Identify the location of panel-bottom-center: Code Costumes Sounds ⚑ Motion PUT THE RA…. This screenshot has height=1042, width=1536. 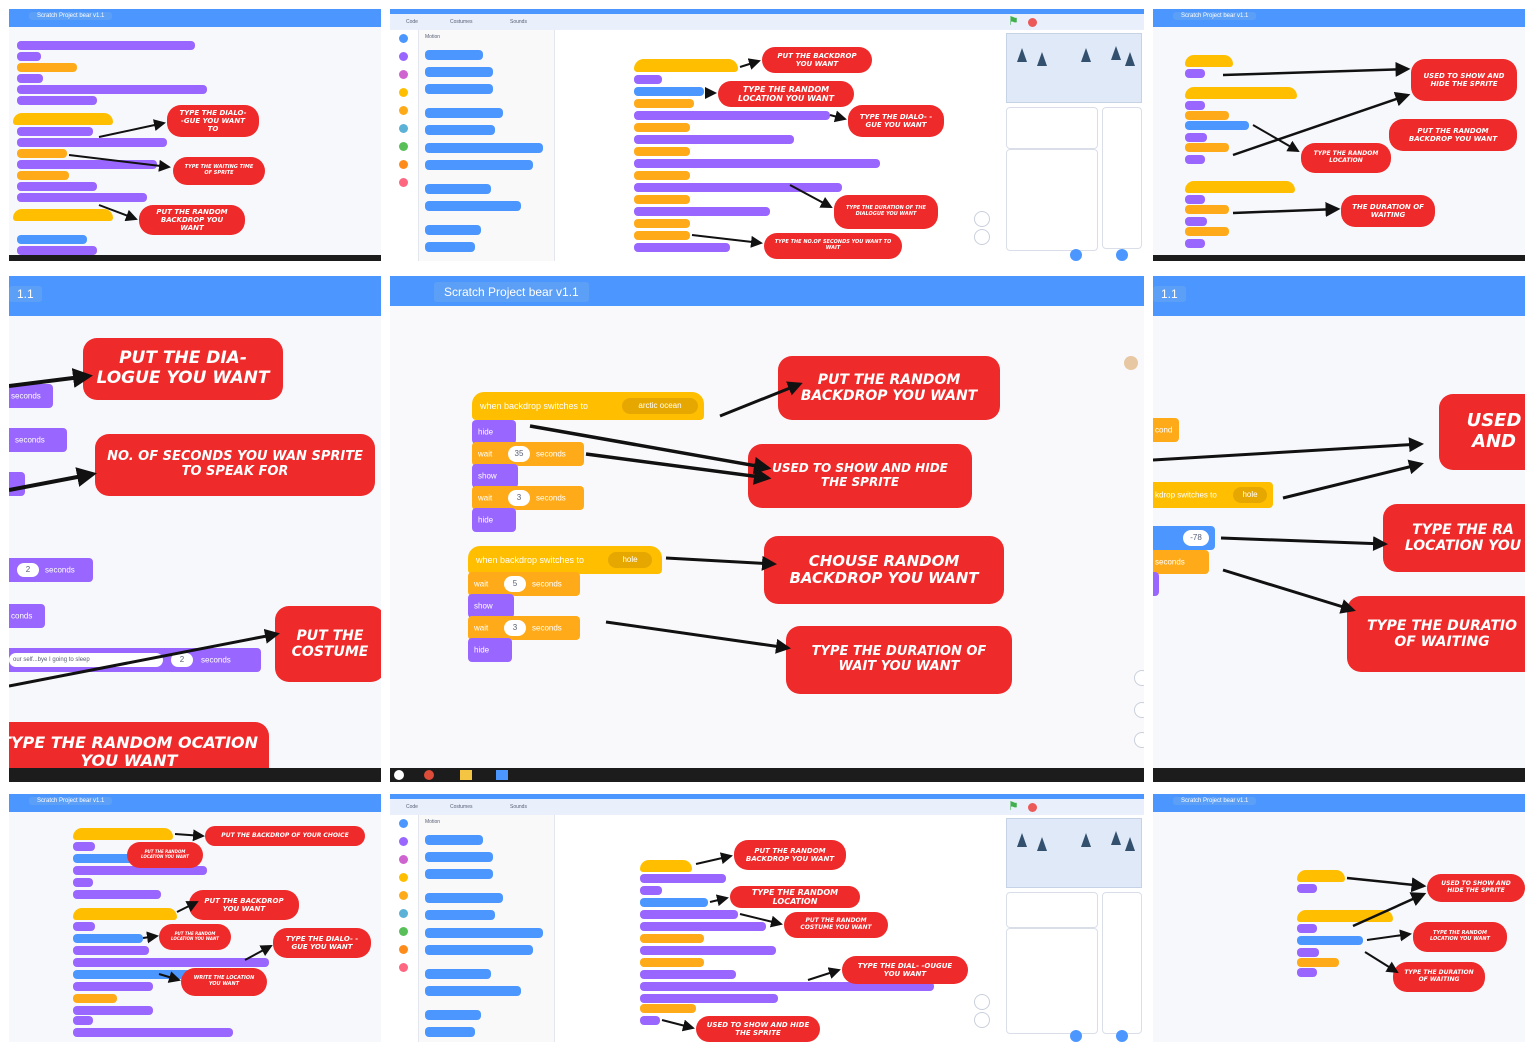
(767, 918).